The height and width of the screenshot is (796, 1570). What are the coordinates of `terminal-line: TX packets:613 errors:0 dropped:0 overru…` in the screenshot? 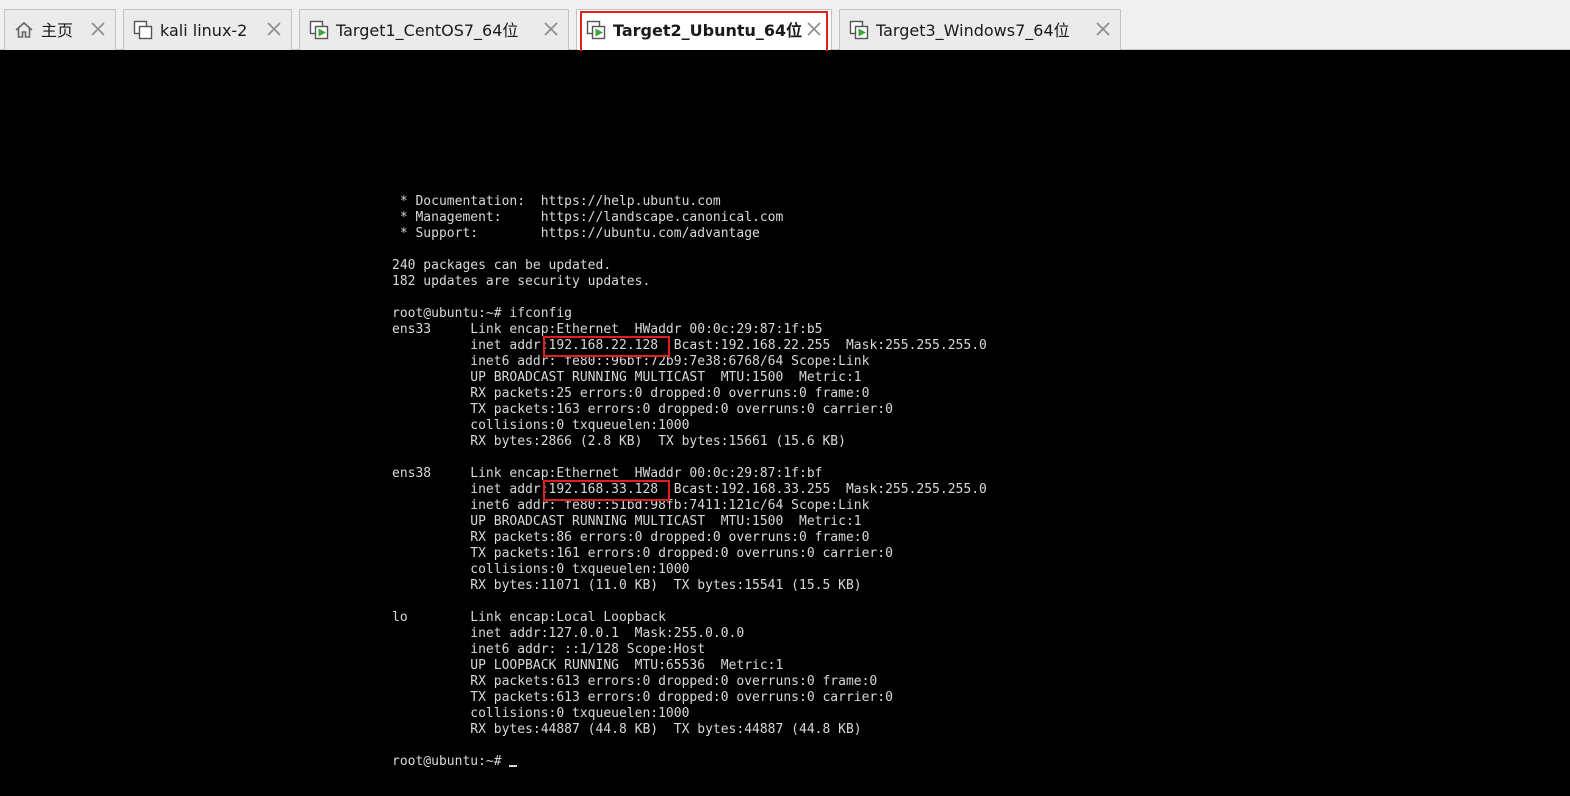 It's located at (642, 697).